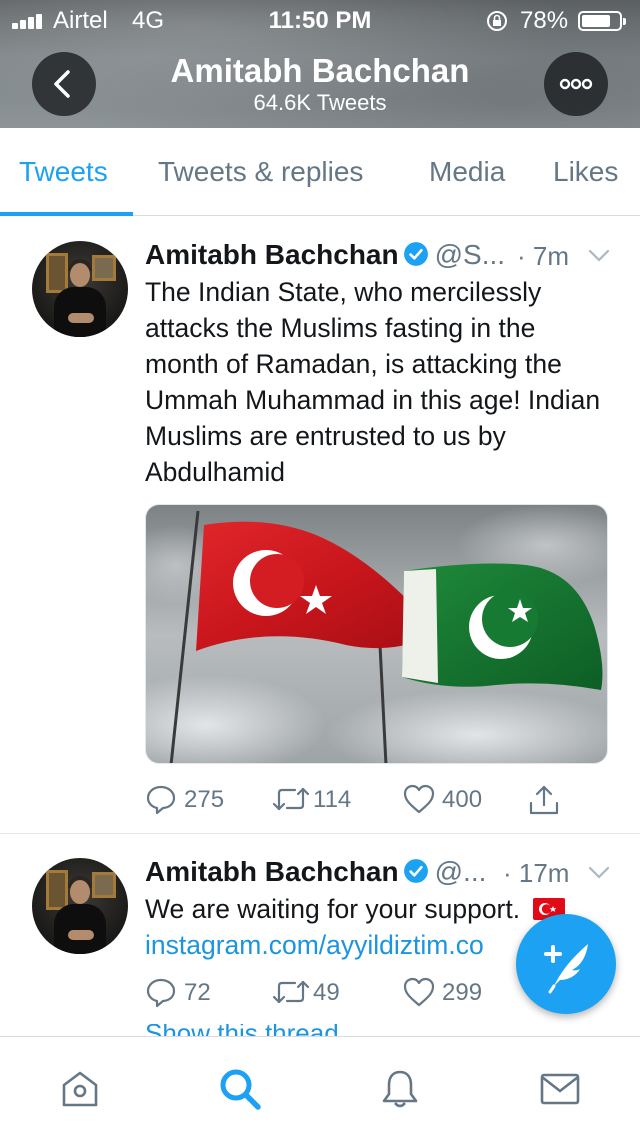  I want to click on active-tab-indicator, so click(66, 214).